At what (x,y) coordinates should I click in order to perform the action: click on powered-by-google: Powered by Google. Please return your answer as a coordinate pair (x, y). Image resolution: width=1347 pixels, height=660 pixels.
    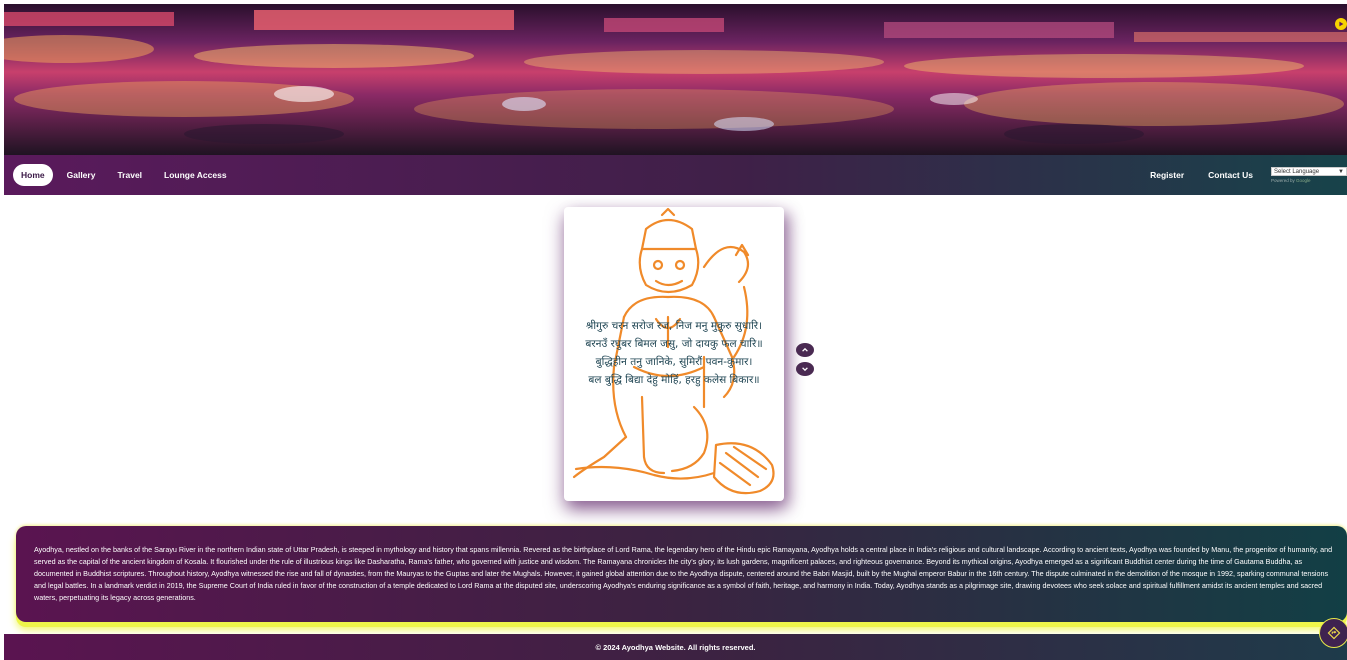
    Looking at the image, I should click on (1309, 180).